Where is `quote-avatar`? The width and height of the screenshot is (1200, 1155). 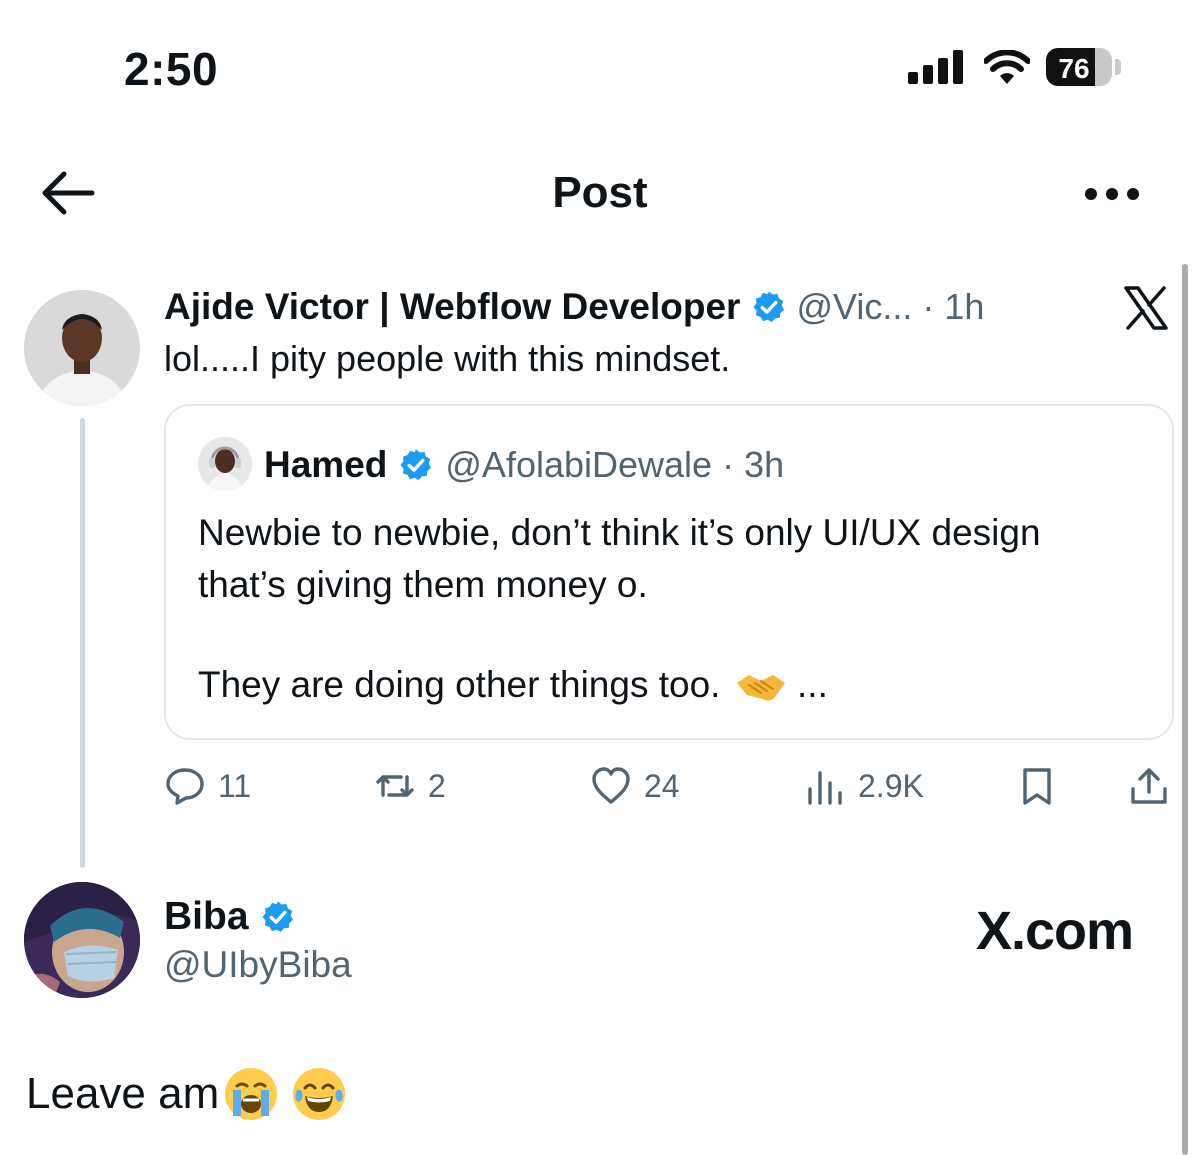 quote-avatar is located at coordinates (225, 464).